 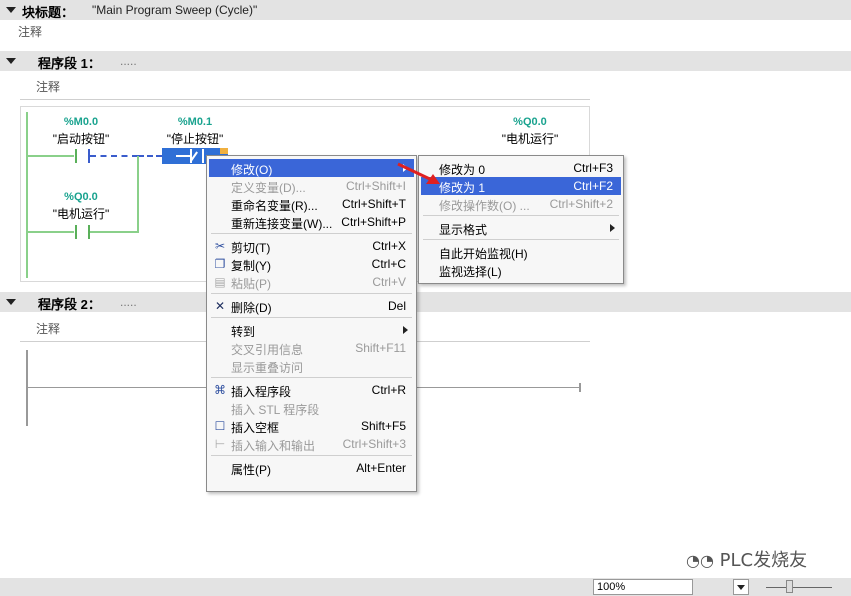 What do you see at coordinates (251, 470) in the screenshot?
I see `menu-item-label: 属性(P)` at bounding box center [251, 470].